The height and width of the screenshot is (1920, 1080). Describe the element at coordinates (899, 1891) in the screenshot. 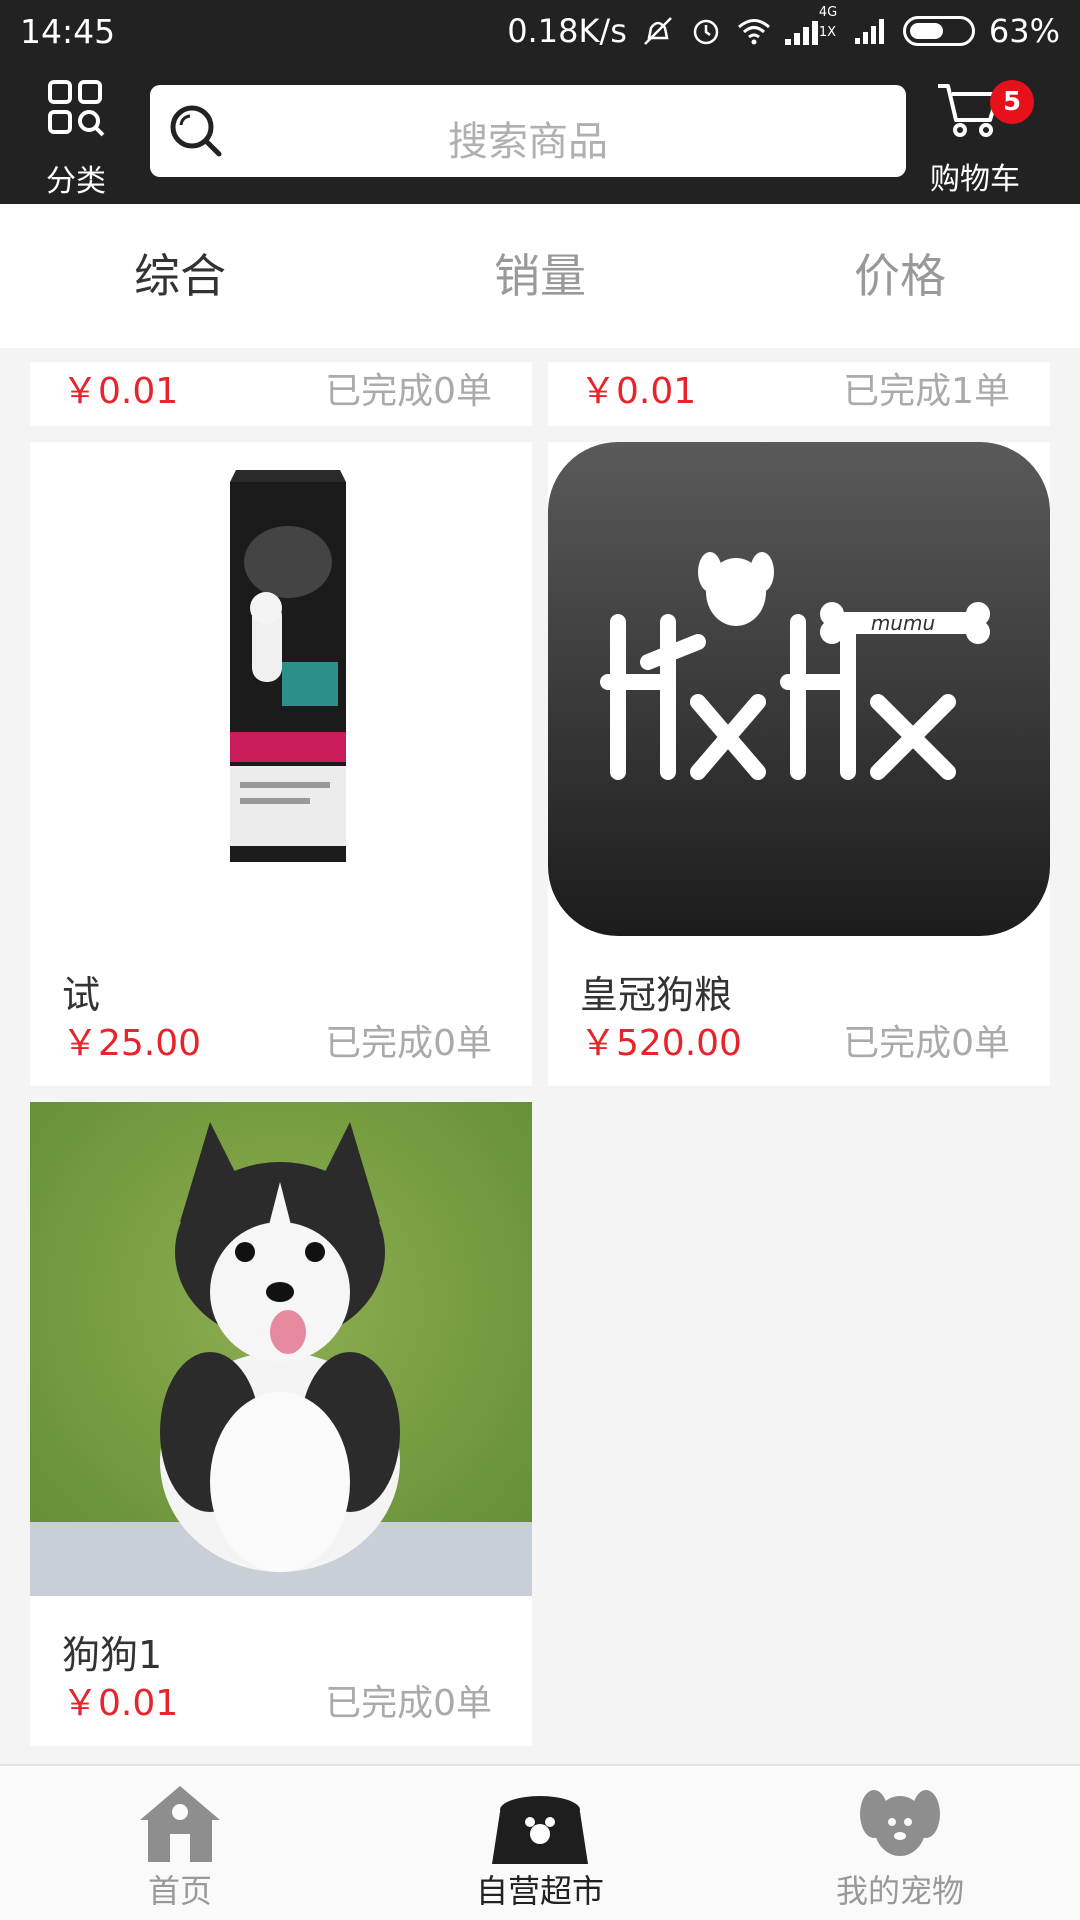

I see `nav-my-pets-label: 我的宠物` at that location.